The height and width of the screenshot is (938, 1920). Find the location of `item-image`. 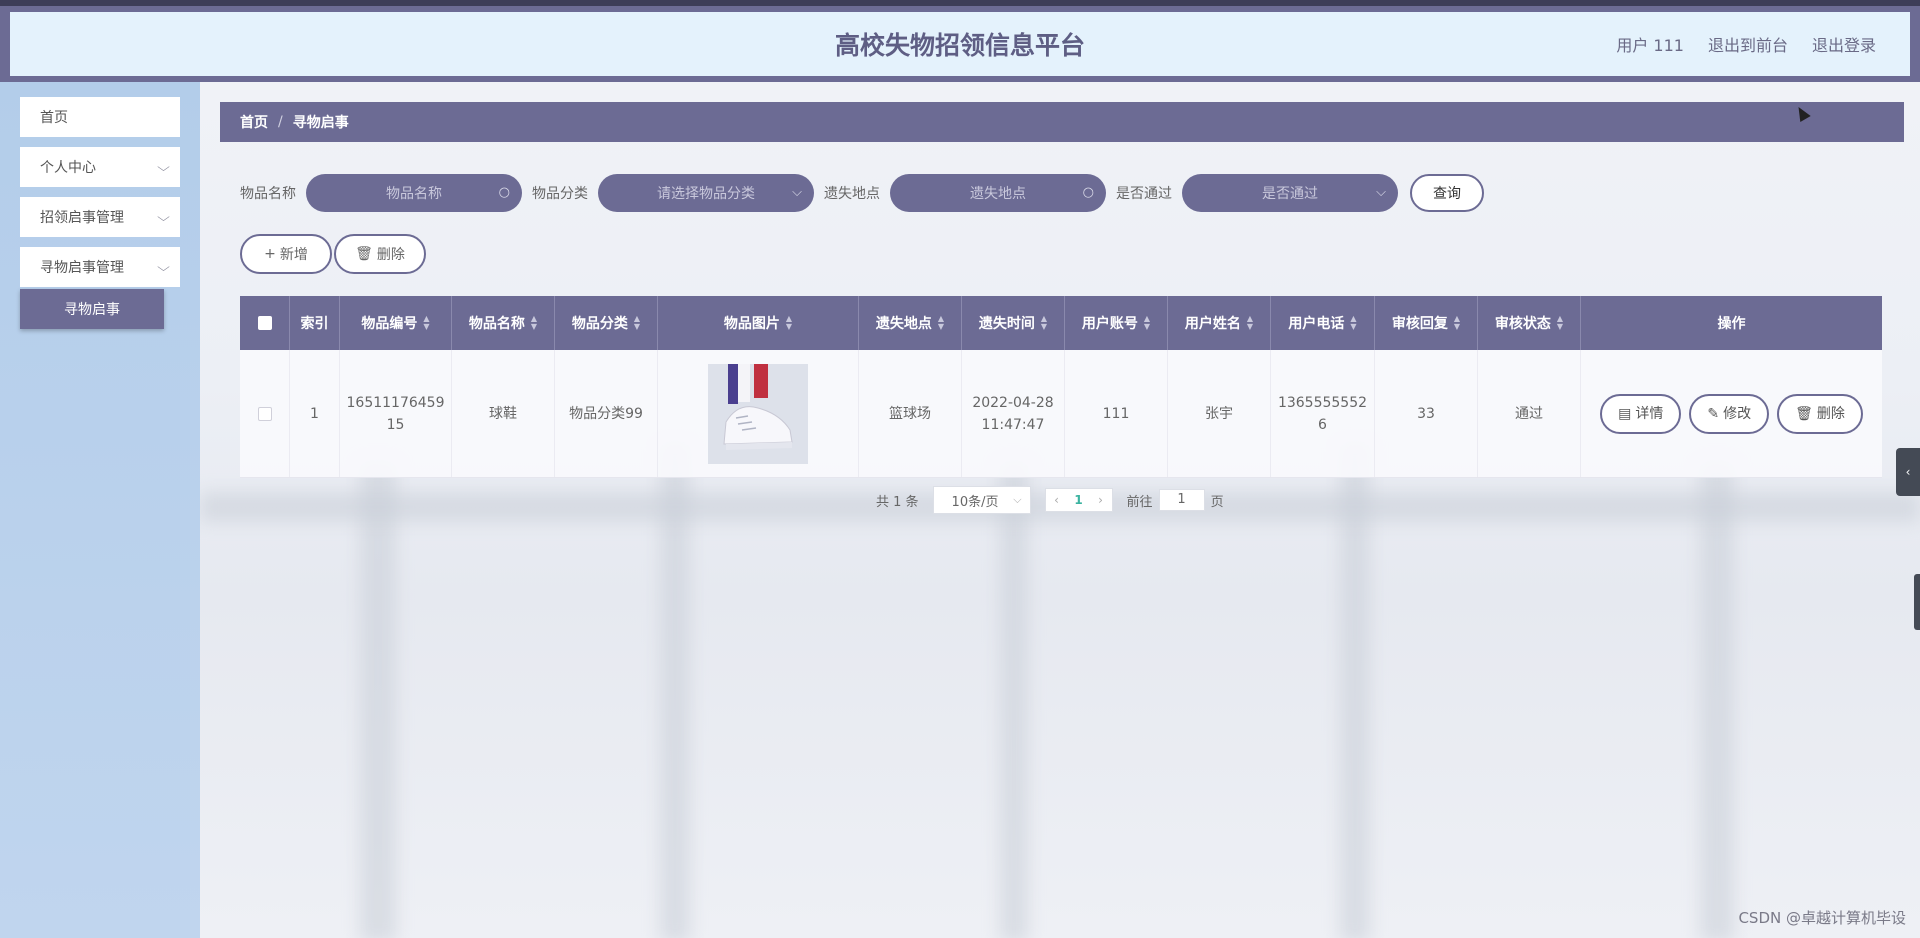

item-image is located at coordinates (758, 413).